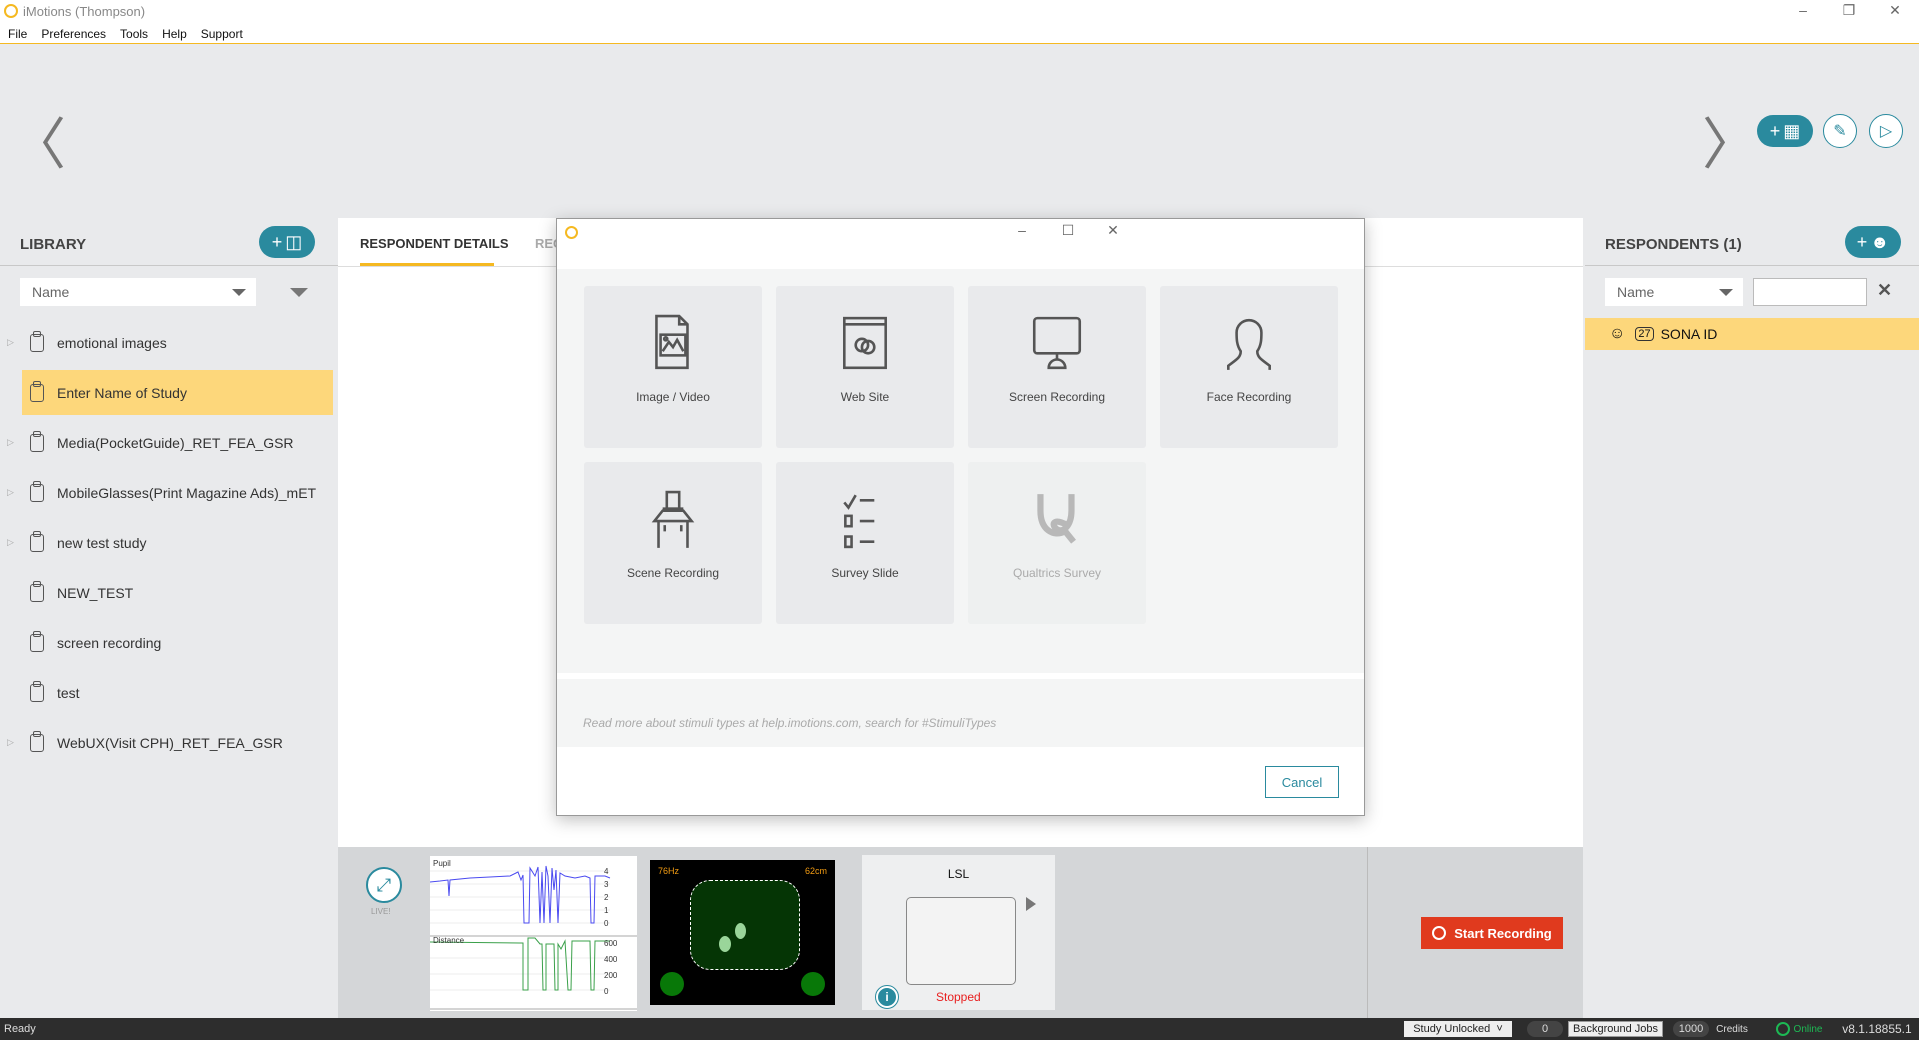  Describe the element at coordinates (170, 492) in the screenshot. I see `library-item: ▷ MobileGlasses(Print Magazine Ads)_mET` at that location.